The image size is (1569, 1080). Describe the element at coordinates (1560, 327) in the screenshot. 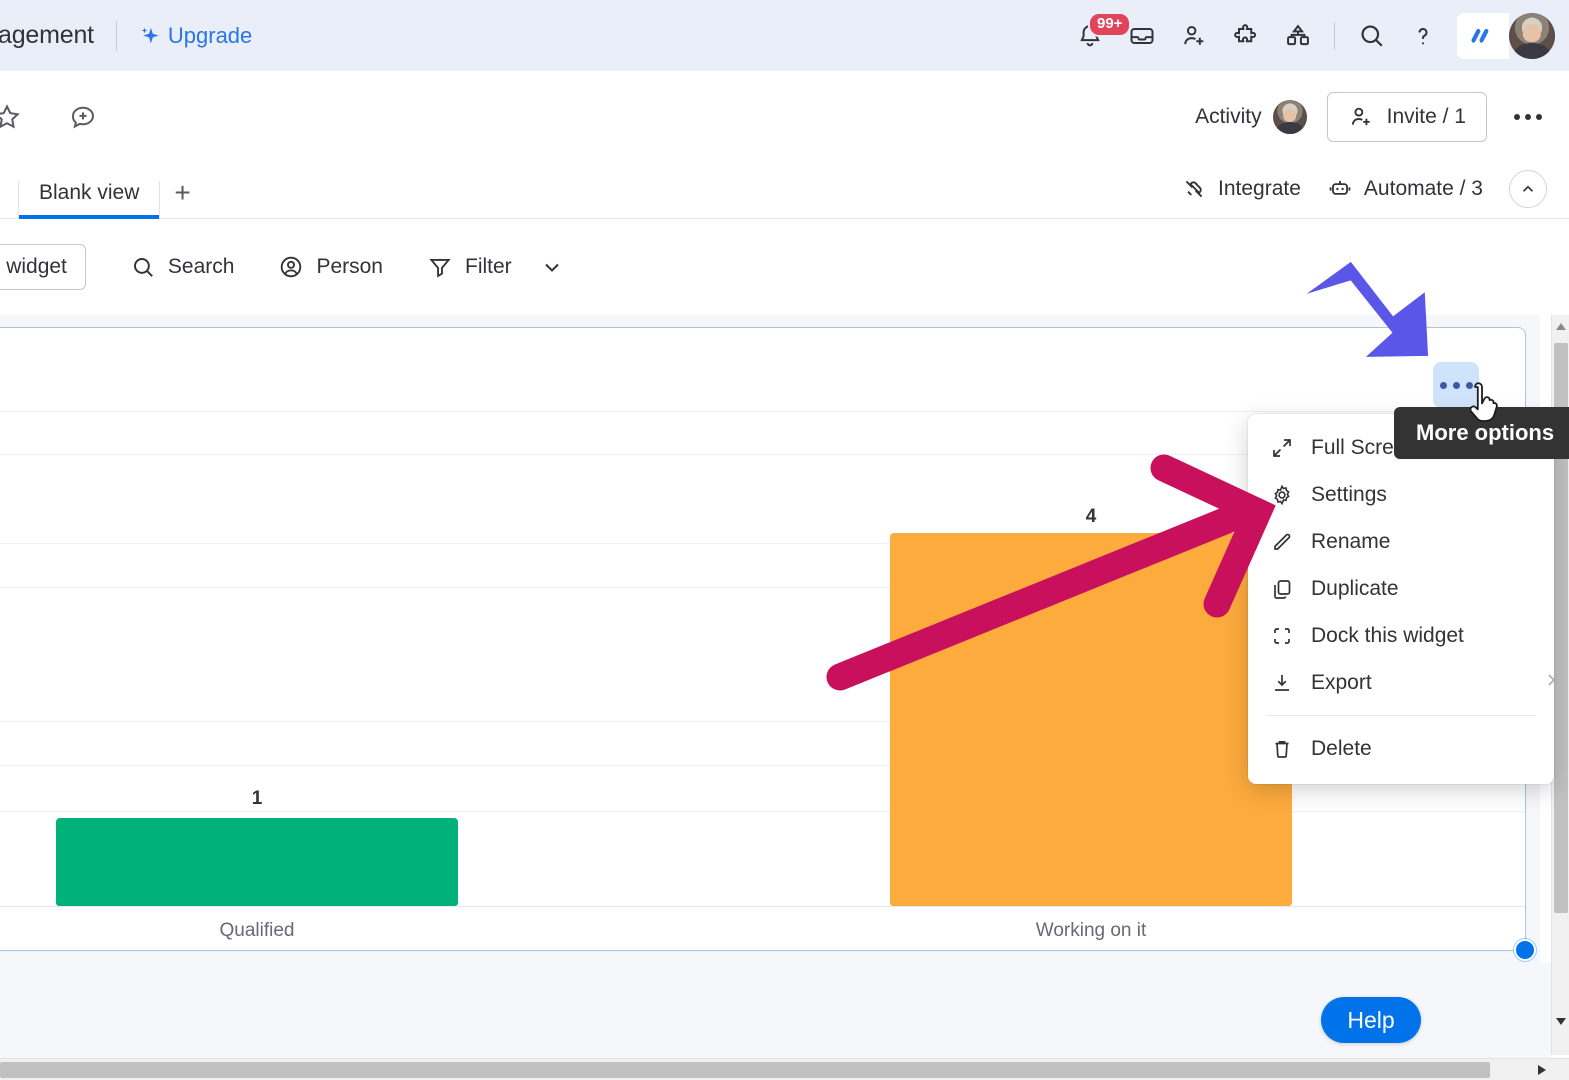

I see `scroll-up-arrow` at that location.